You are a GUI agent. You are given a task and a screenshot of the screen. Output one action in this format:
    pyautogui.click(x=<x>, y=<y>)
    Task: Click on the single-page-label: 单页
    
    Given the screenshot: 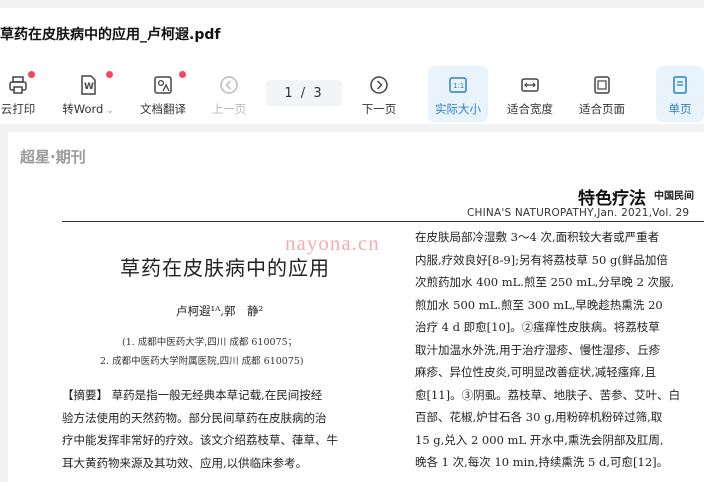 What is the action you would take?
    pyautogui.click(x=680, y=109)
    